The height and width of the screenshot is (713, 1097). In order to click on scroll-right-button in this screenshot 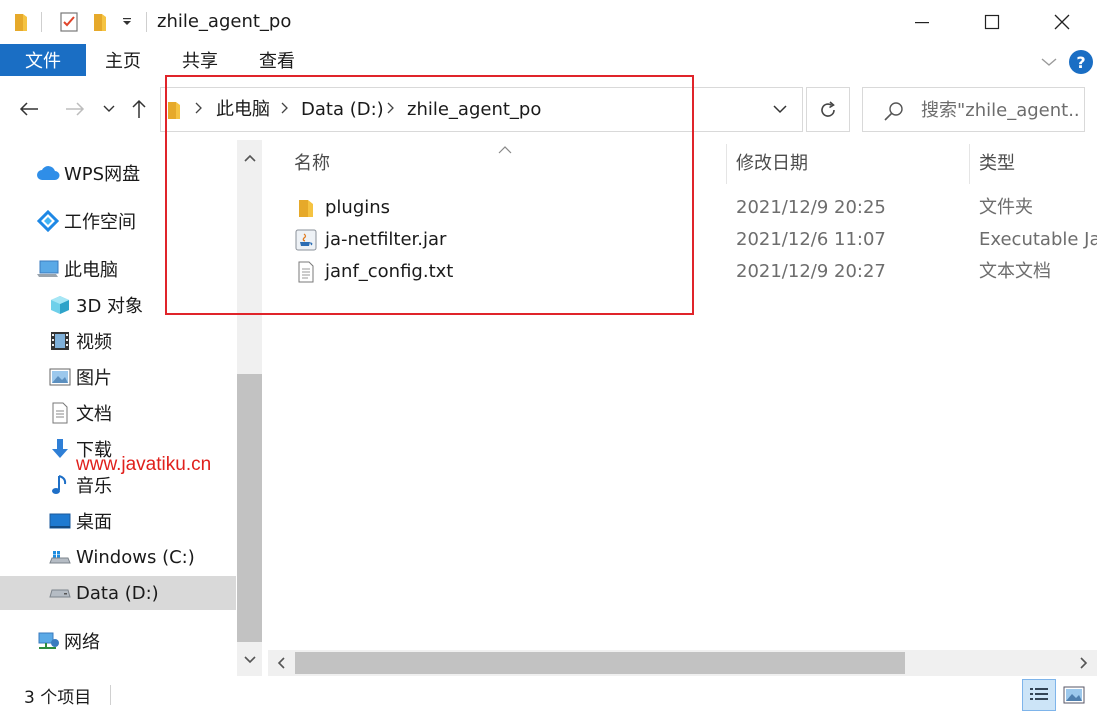, I will do `click(1084, 663)`.